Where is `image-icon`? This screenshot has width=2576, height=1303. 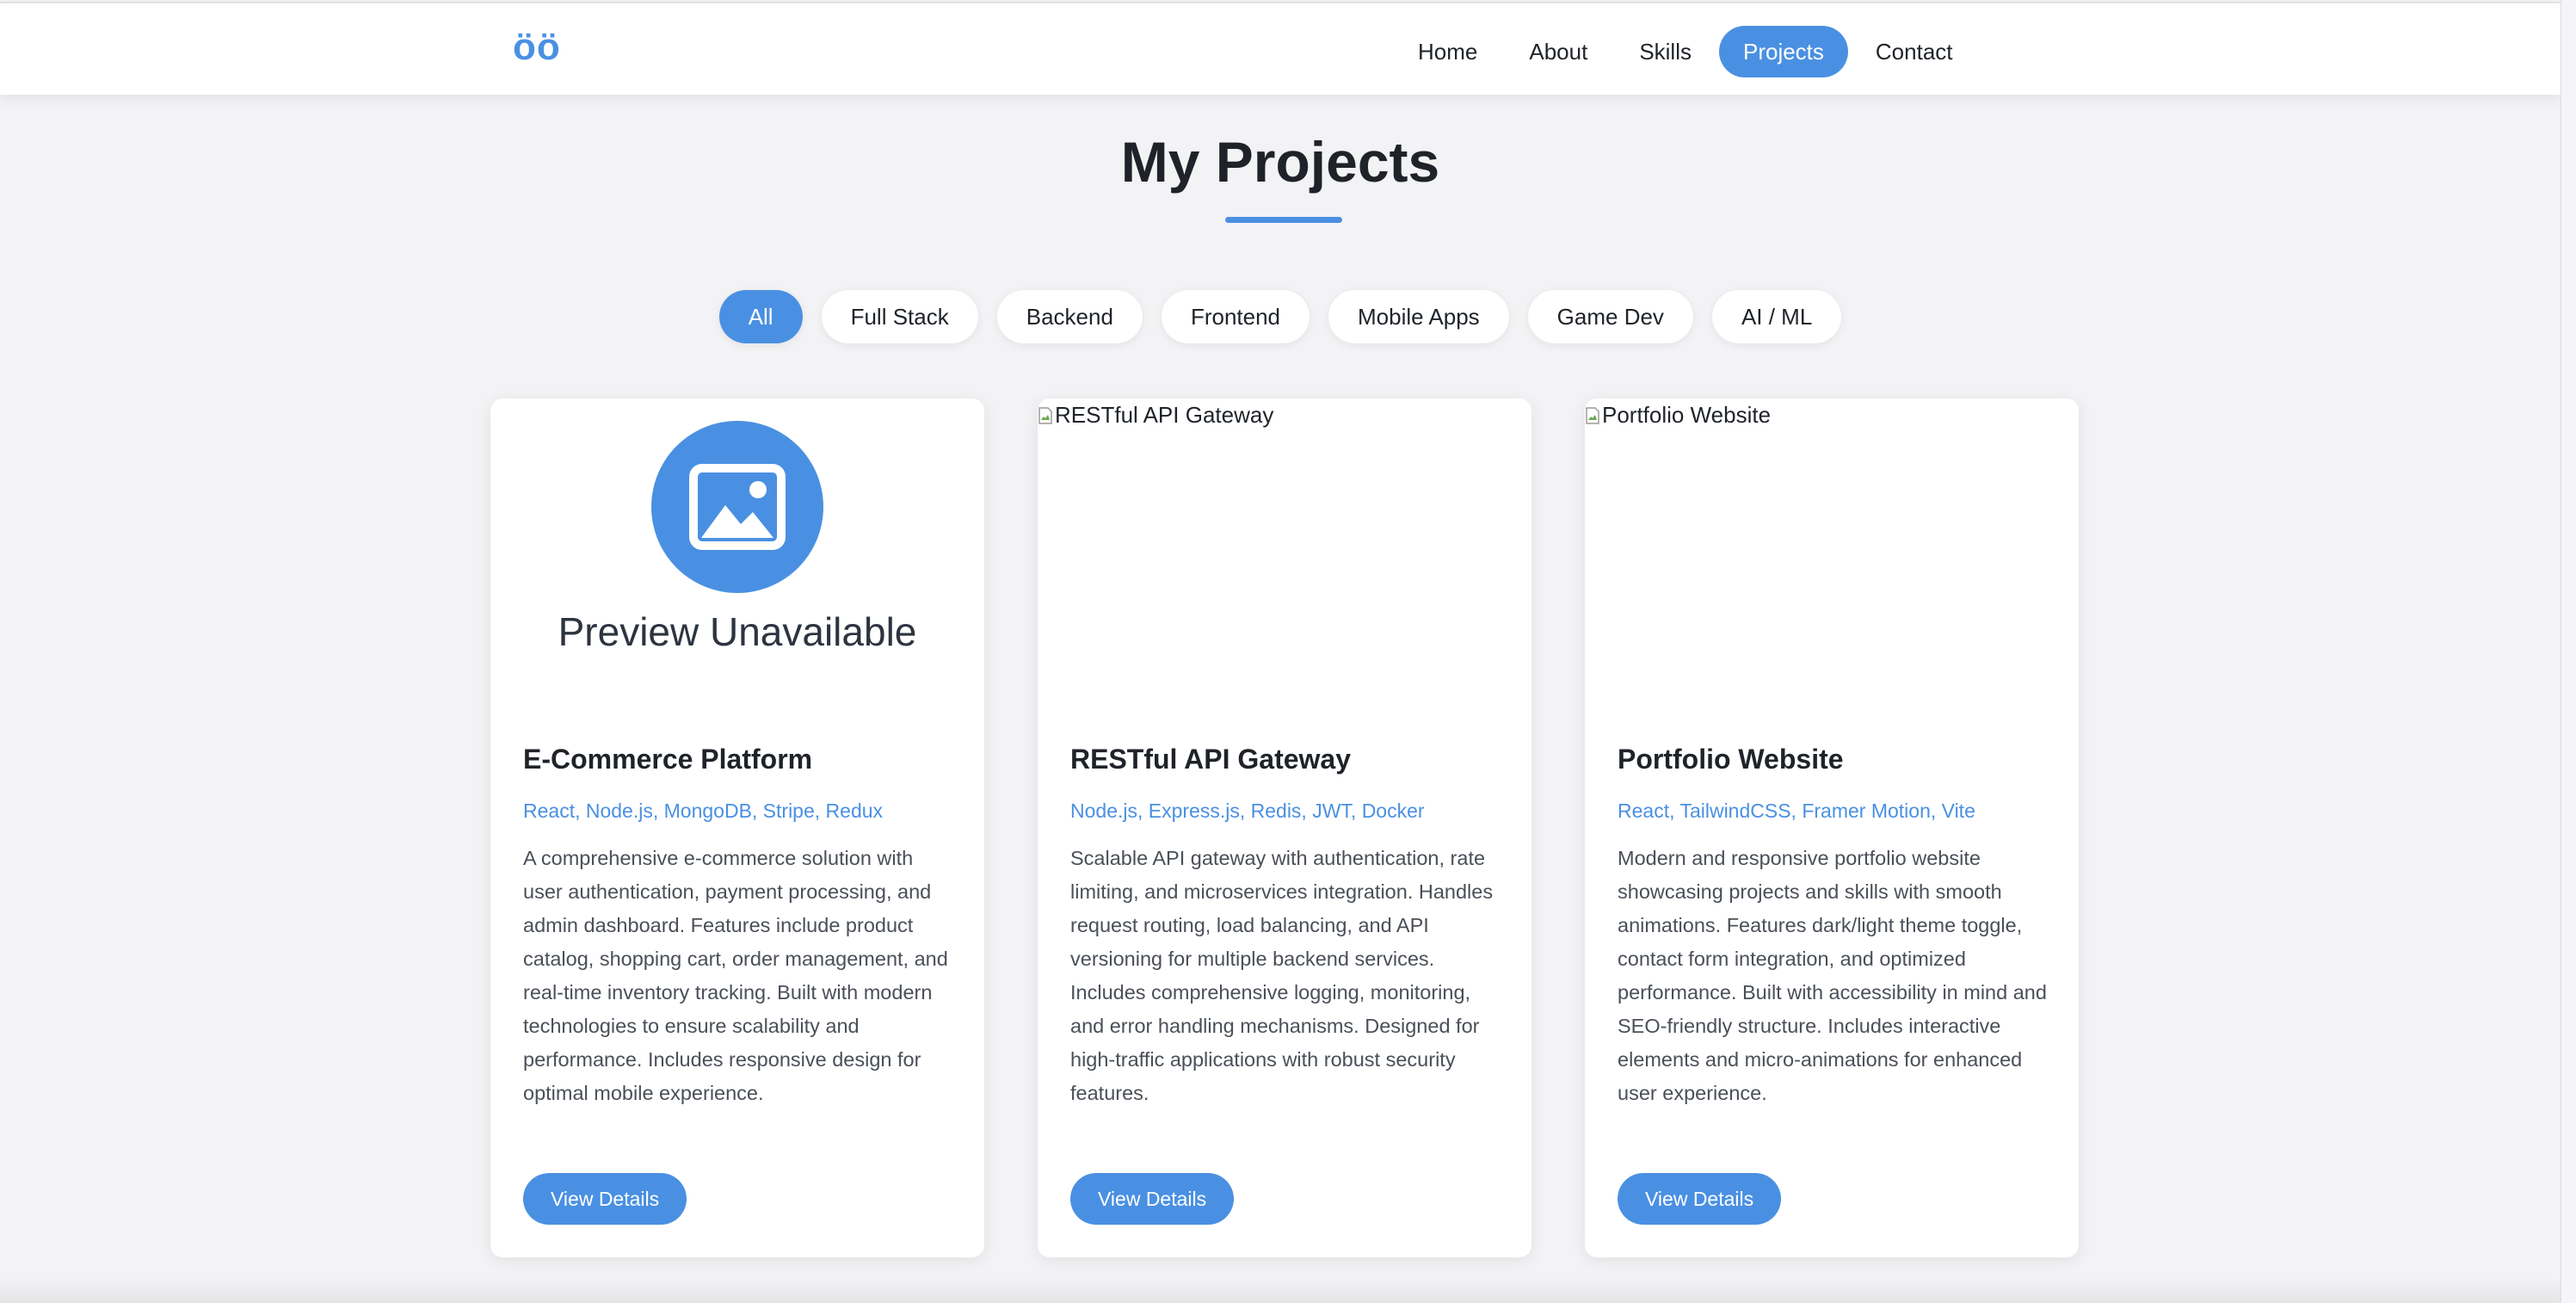
image-icon is located at coordinates (738, 507).